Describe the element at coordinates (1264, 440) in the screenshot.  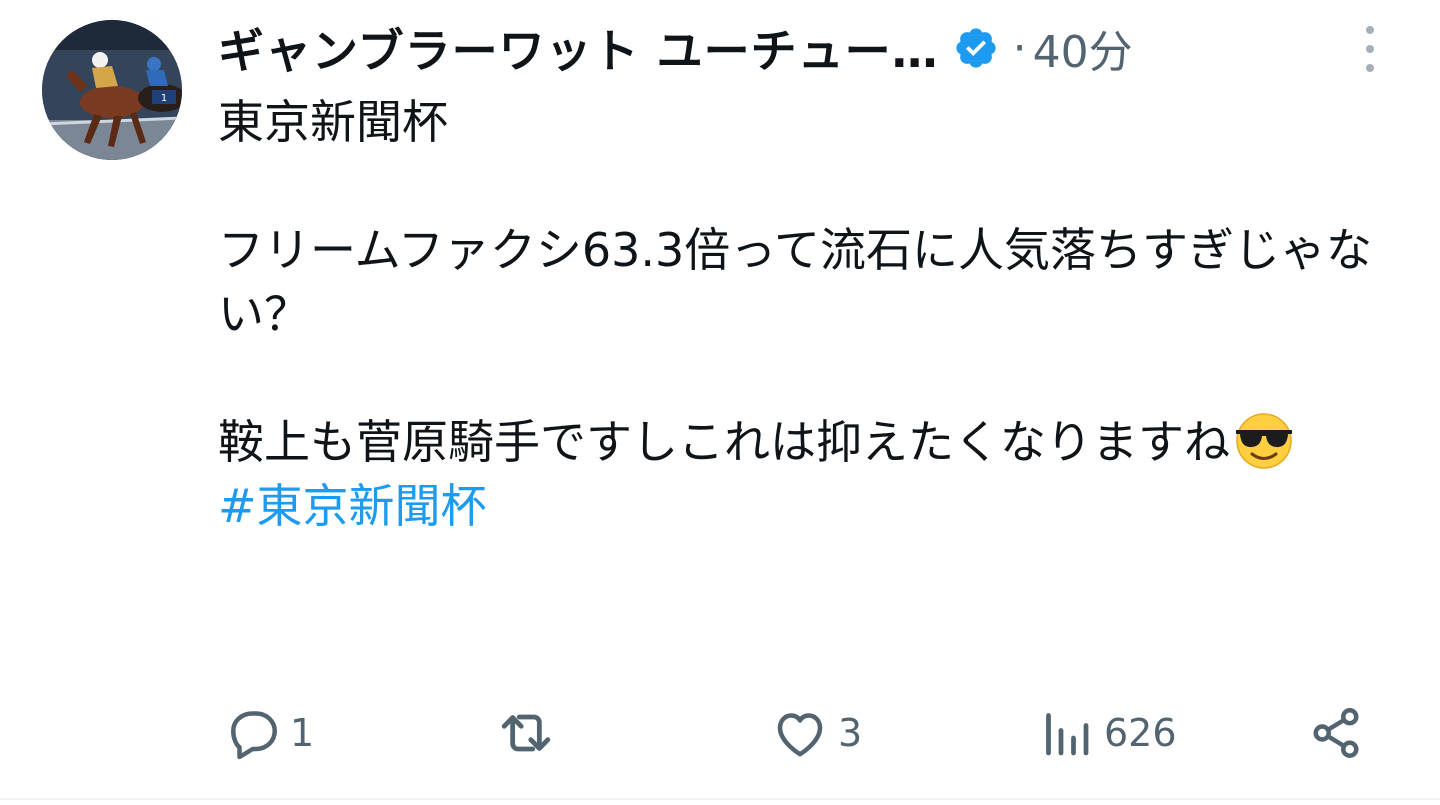
I see `sunglasses-emoji-icon` at that location.